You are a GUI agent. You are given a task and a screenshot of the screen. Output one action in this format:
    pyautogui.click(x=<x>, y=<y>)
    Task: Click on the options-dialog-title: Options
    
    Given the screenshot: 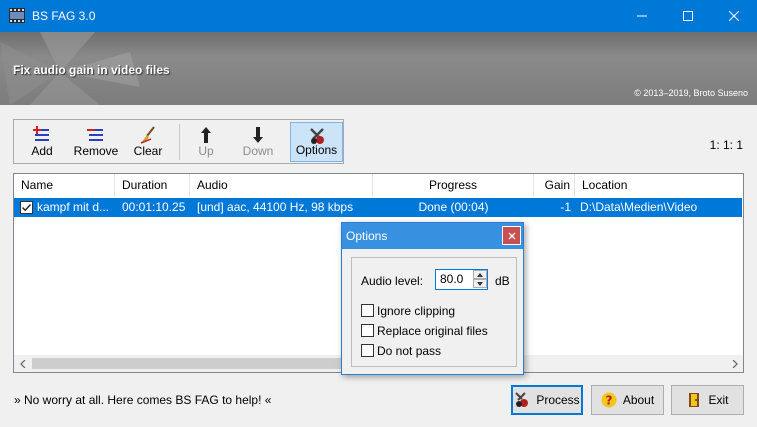 What is the action you would take?
    pyautogui.click(x=367, y=236)
    